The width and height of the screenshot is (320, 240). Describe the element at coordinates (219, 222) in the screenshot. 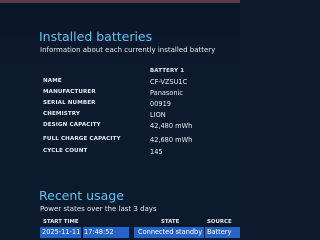

I see `source-column-header: SOURCE` at that location.